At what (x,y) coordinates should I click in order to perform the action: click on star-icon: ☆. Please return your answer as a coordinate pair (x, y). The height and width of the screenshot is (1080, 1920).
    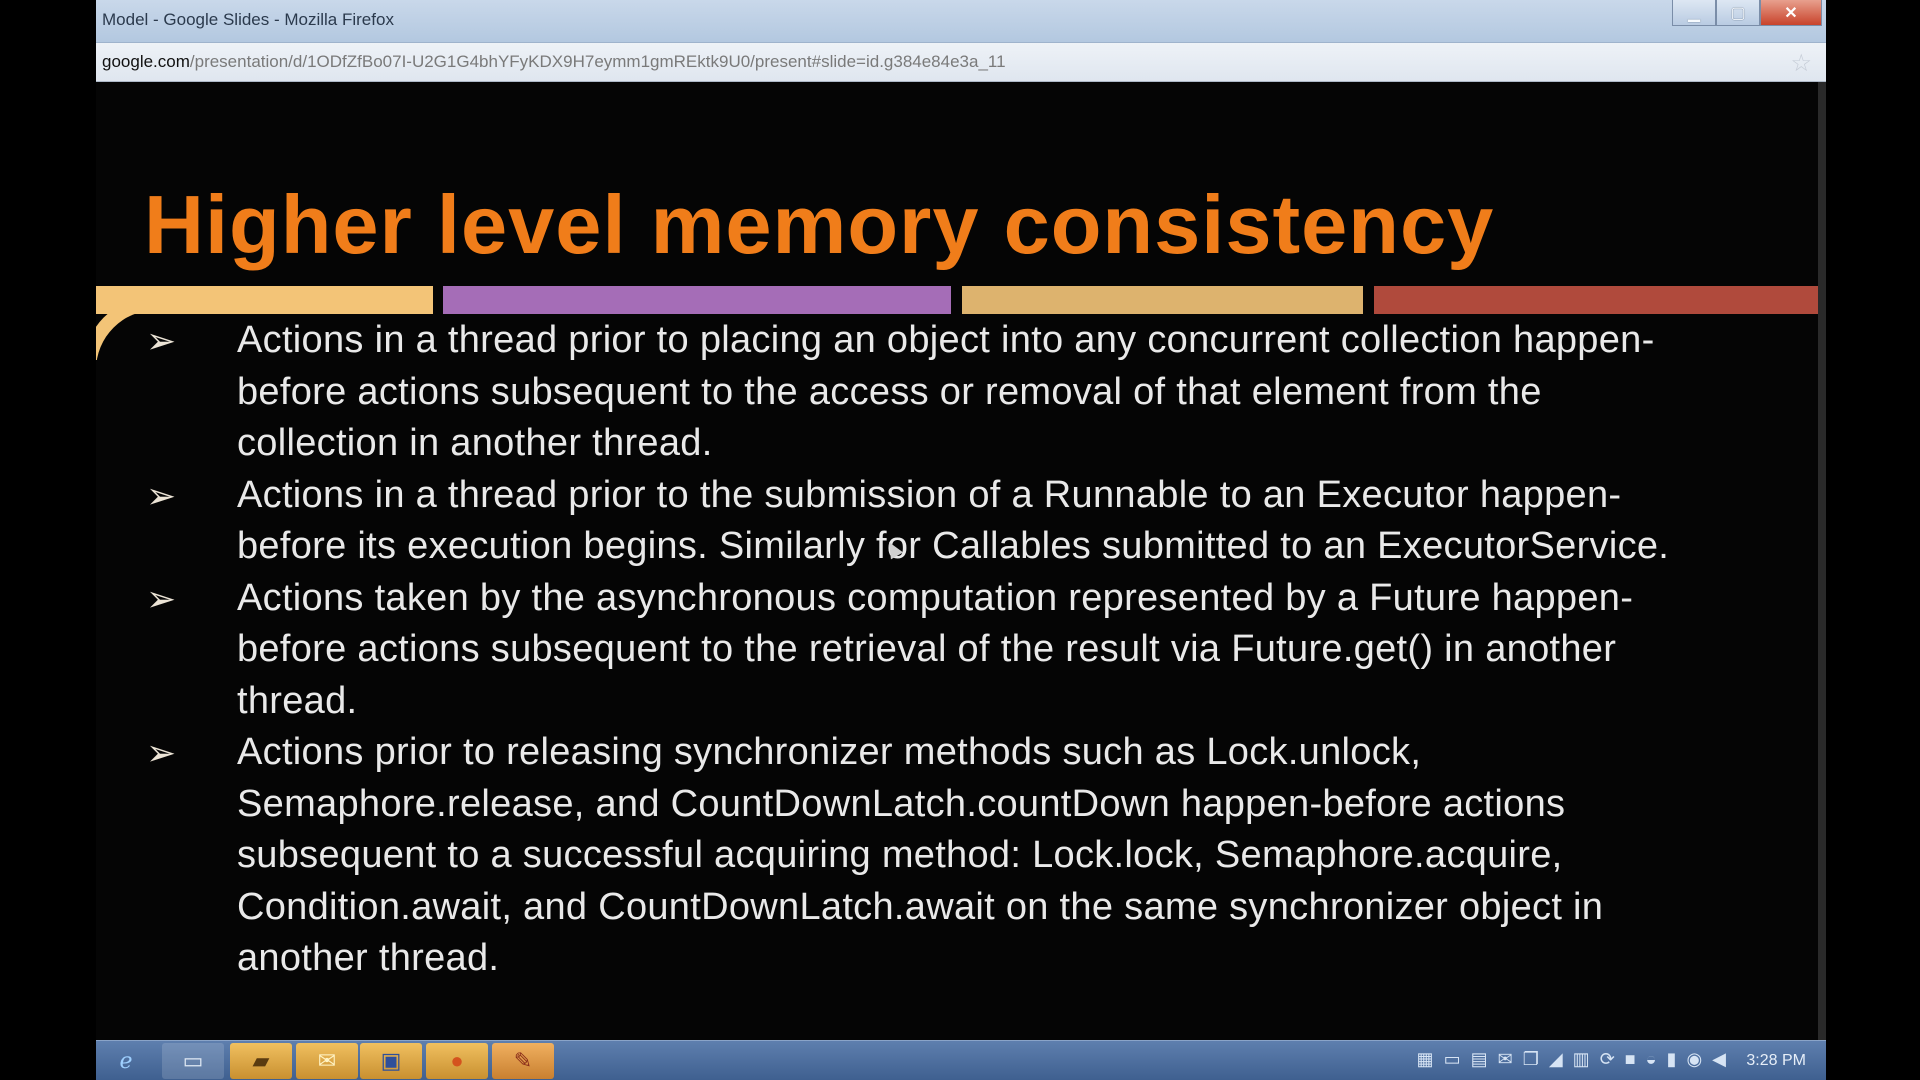
    Looking at the image, I should click on (1801, 63).